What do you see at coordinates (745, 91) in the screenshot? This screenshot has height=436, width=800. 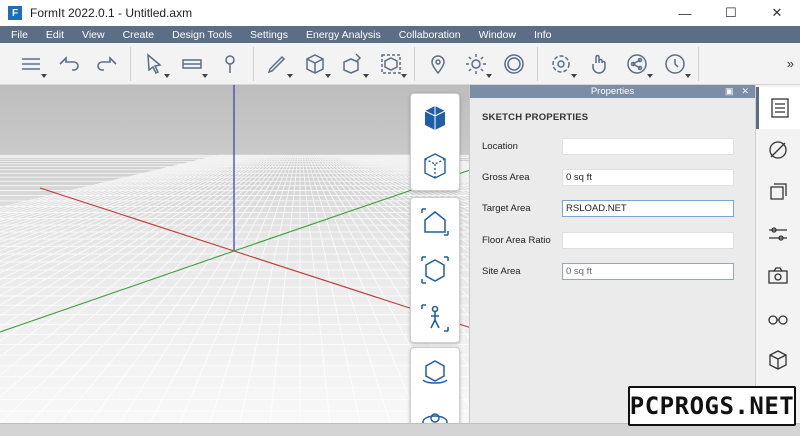 I see `close-panel-button: ✕` at bounding box center [745, 91].